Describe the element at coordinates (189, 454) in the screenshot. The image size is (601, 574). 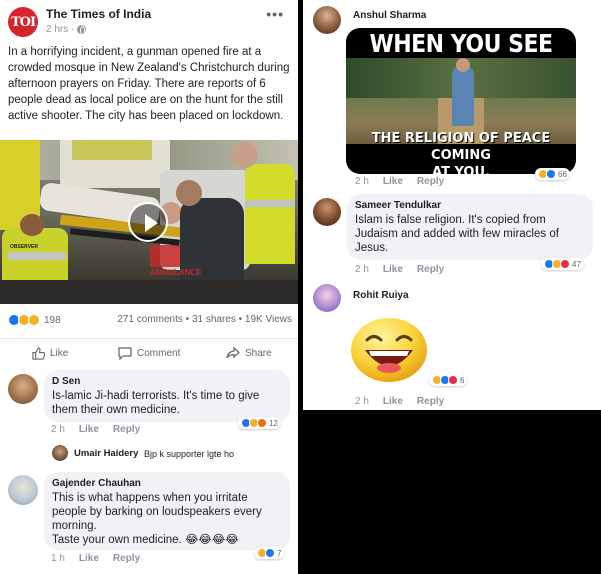
I see `reply-text: Bjp k supporter lgte ho` at that location.